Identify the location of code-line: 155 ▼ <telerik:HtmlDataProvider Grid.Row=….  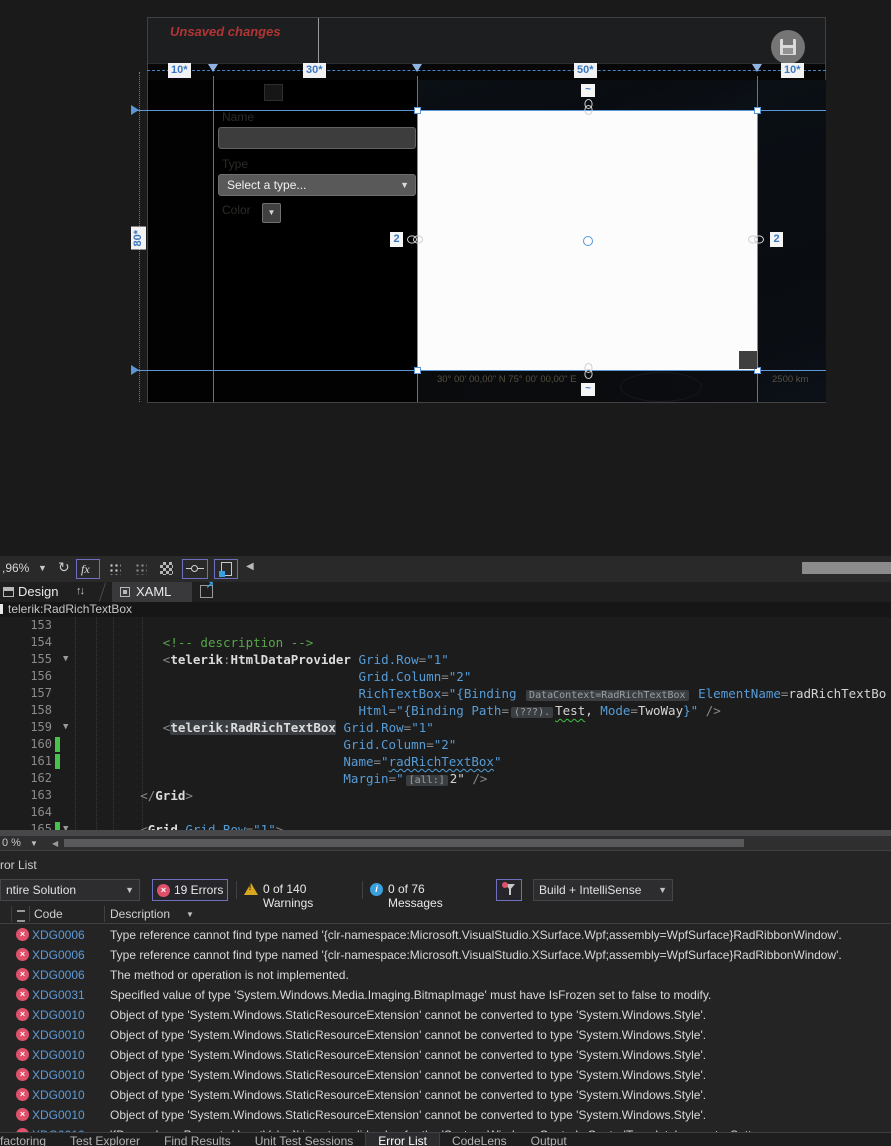
(445, 659).